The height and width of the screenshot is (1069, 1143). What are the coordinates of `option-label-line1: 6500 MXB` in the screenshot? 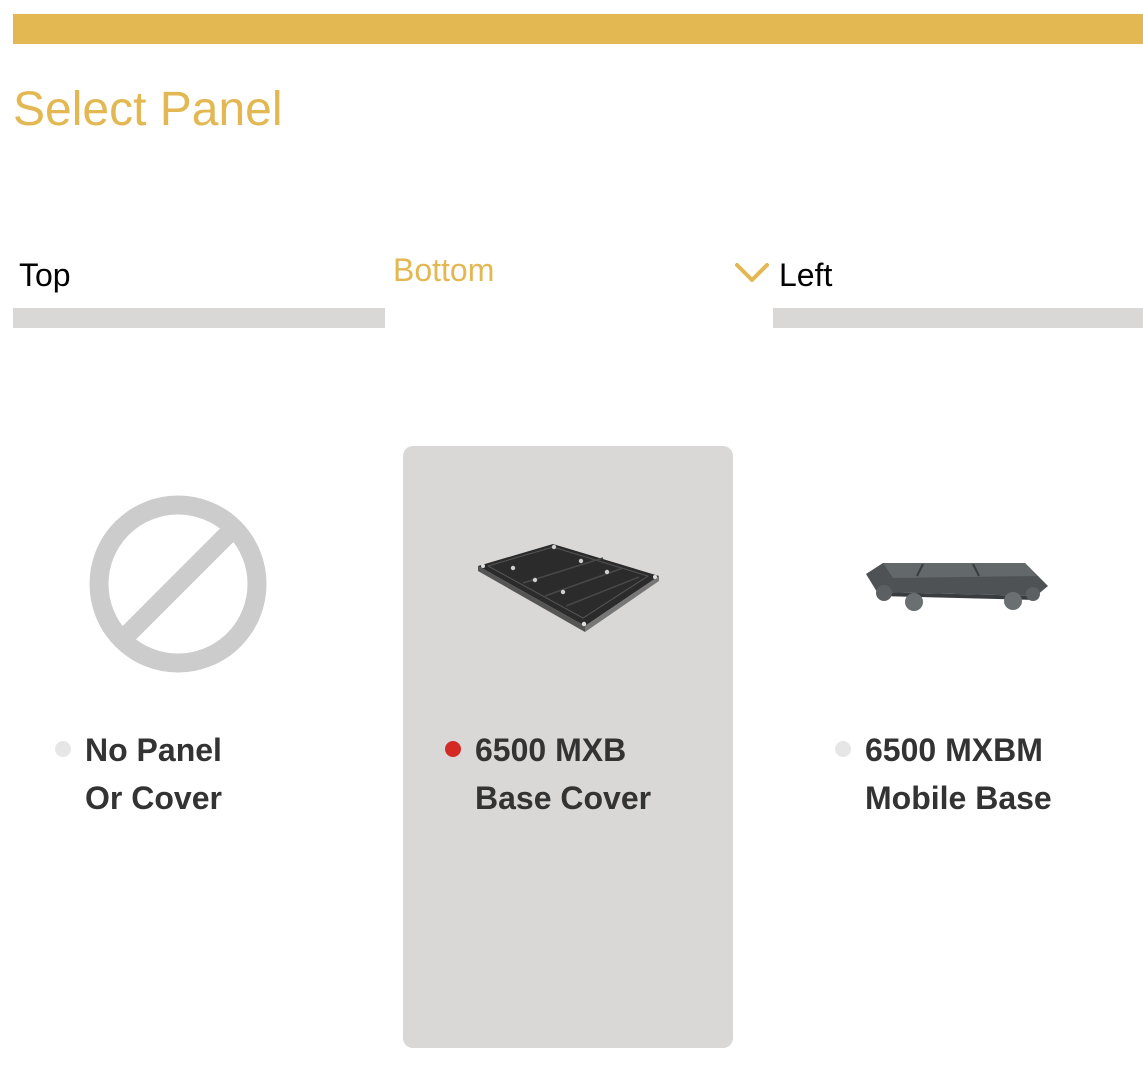 It's located at (551, 750).